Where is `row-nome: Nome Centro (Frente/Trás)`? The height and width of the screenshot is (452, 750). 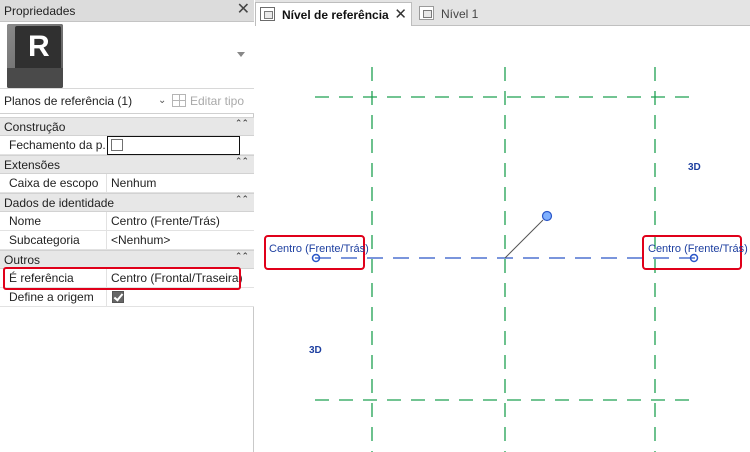 row-nome: Nome Centro (Frente/Trás) is located at coordinates (127, 221).